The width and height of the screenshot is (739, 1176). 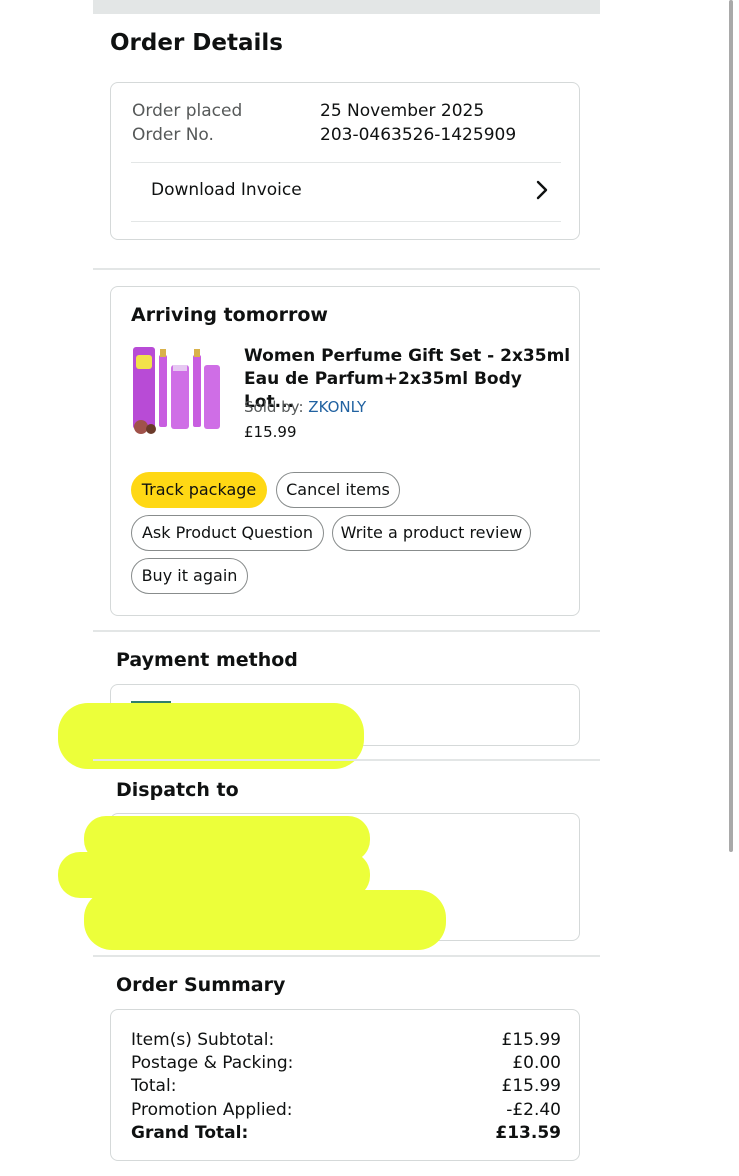 I want to click on write-review-button: Write a product review, so click(x=431, y=533).